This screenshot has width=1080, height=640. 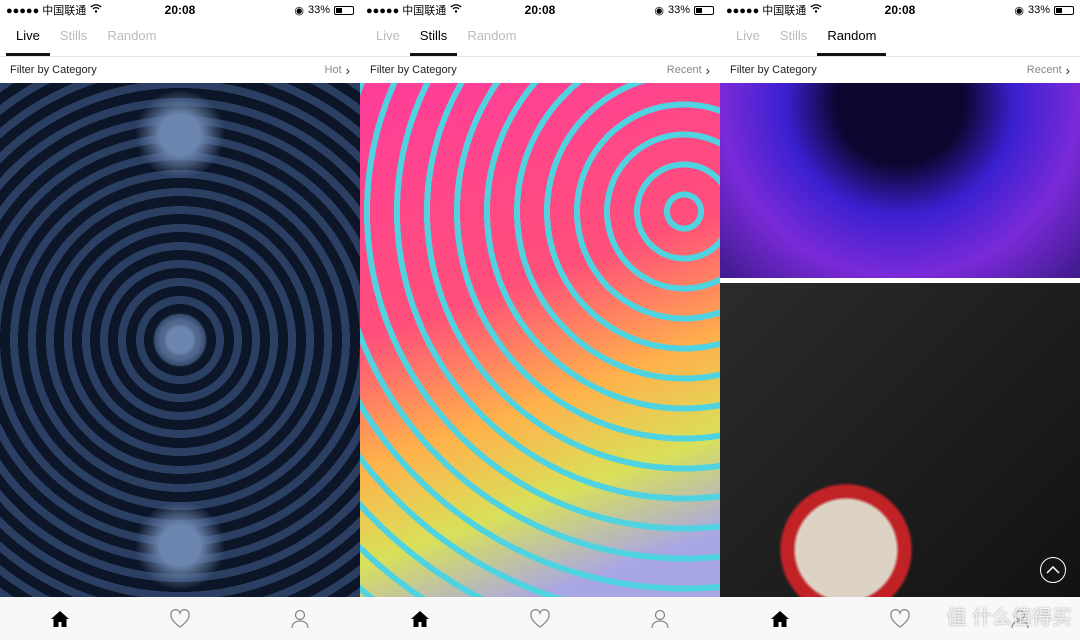 I want to click on filter-row: Filter by Category Hot ›, so click(x=180, y=70).